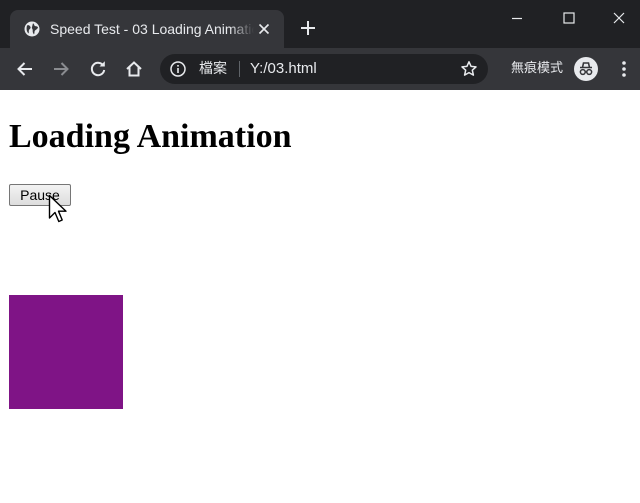 The image size is (640, 503). Describe the element at coordinates (537, 69) in the screenshot. I see `incognito-label: 無痕模式` at that location.